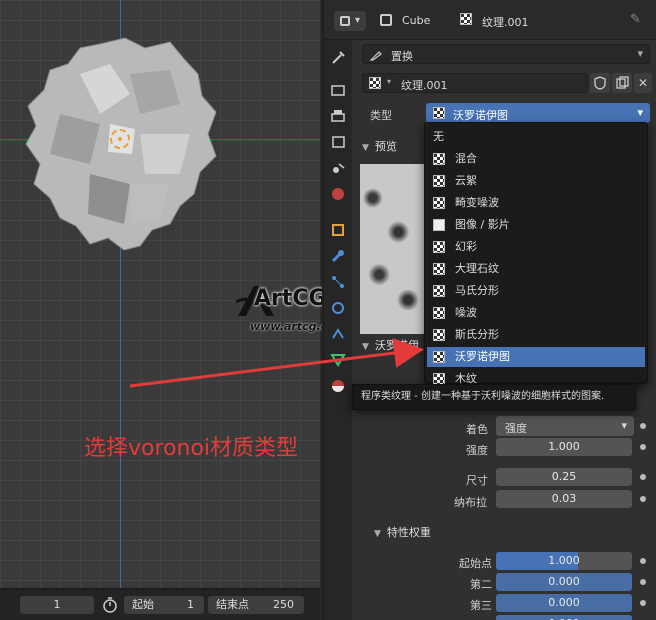 This screenshot has height=620, width=656. I want to click on nabla-slider: 0.03, so click(564, 499).